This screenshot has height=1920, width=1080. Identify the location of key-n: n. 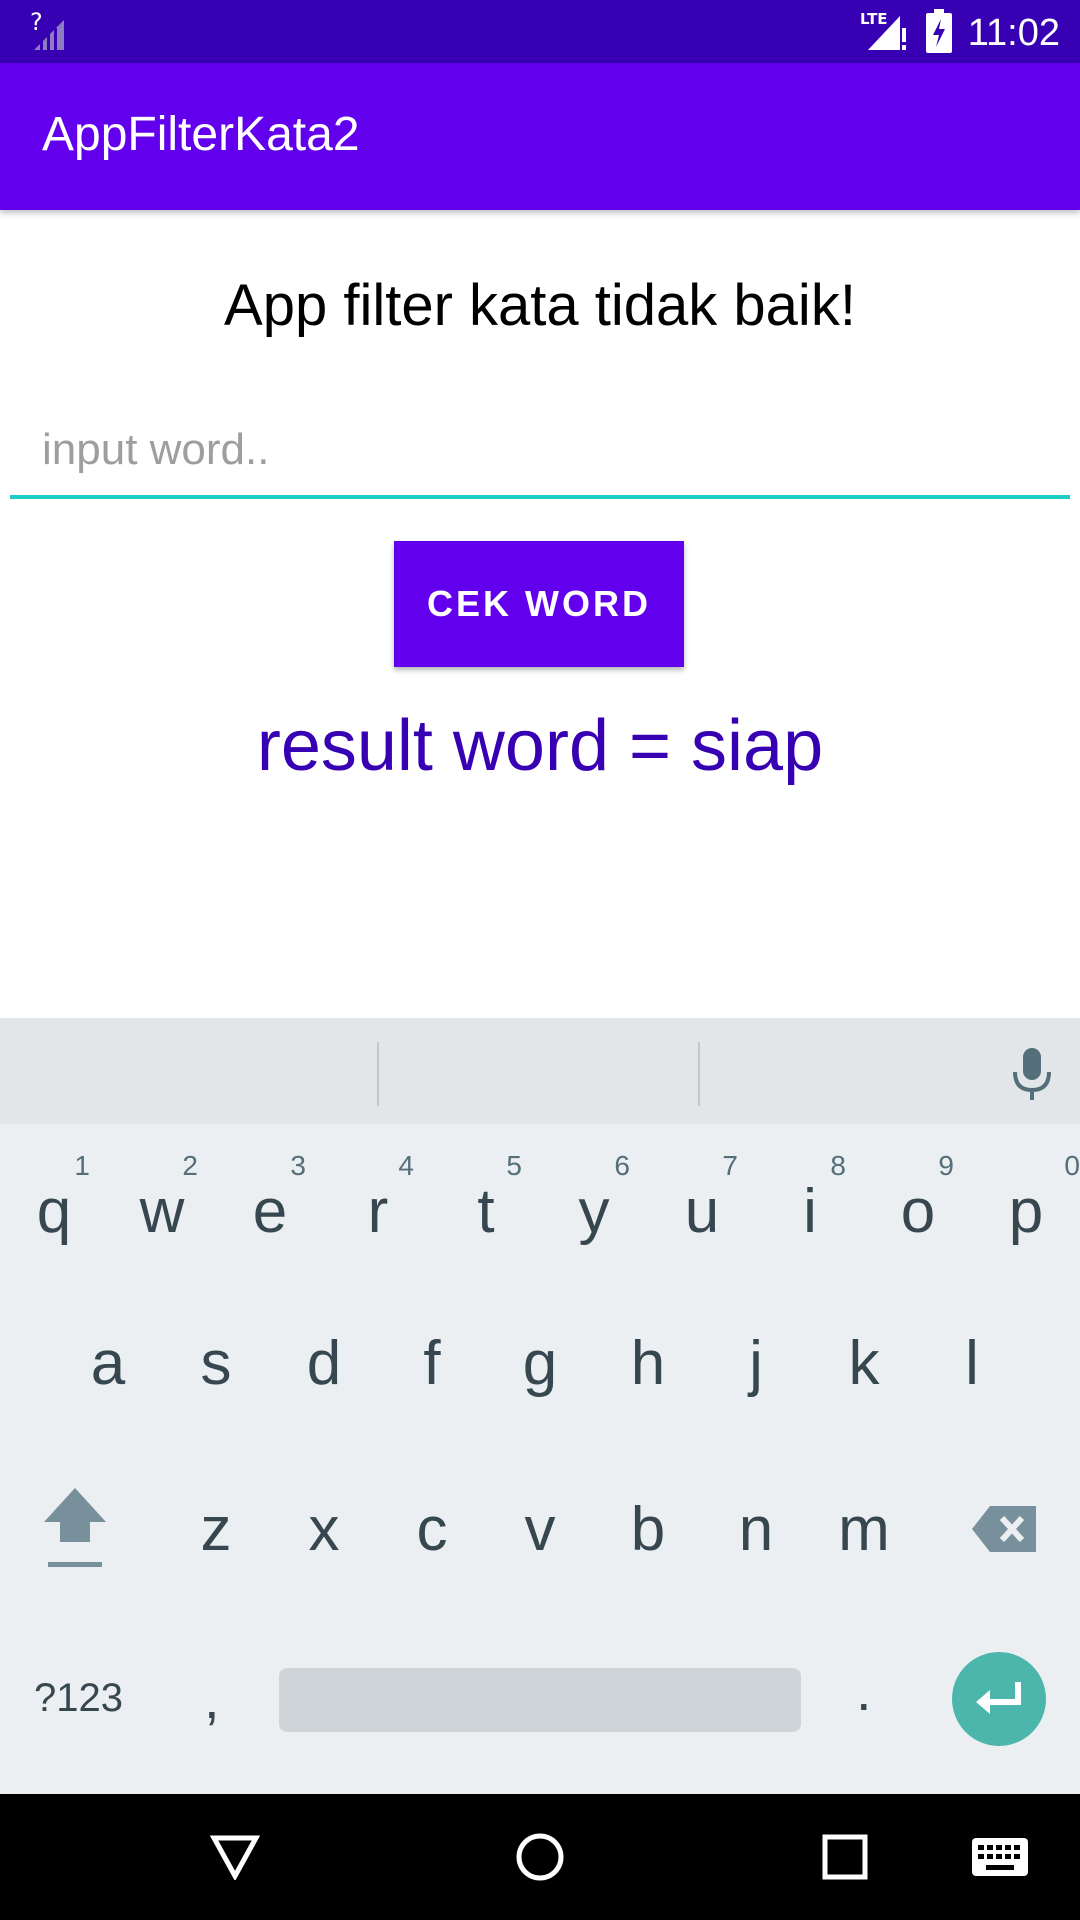
(756, 1517).